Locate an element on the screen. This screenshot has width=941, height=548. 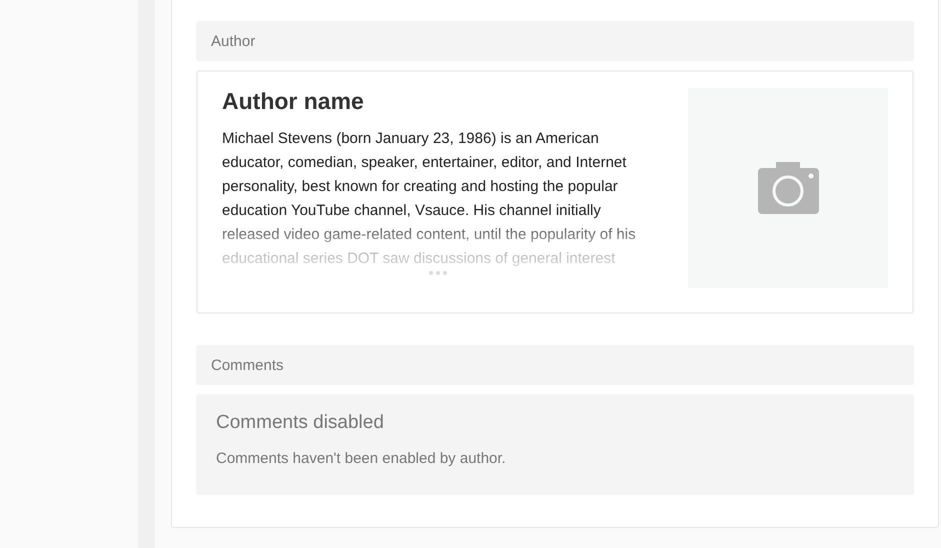
section-header: Author is located at coordinates (555, 41).